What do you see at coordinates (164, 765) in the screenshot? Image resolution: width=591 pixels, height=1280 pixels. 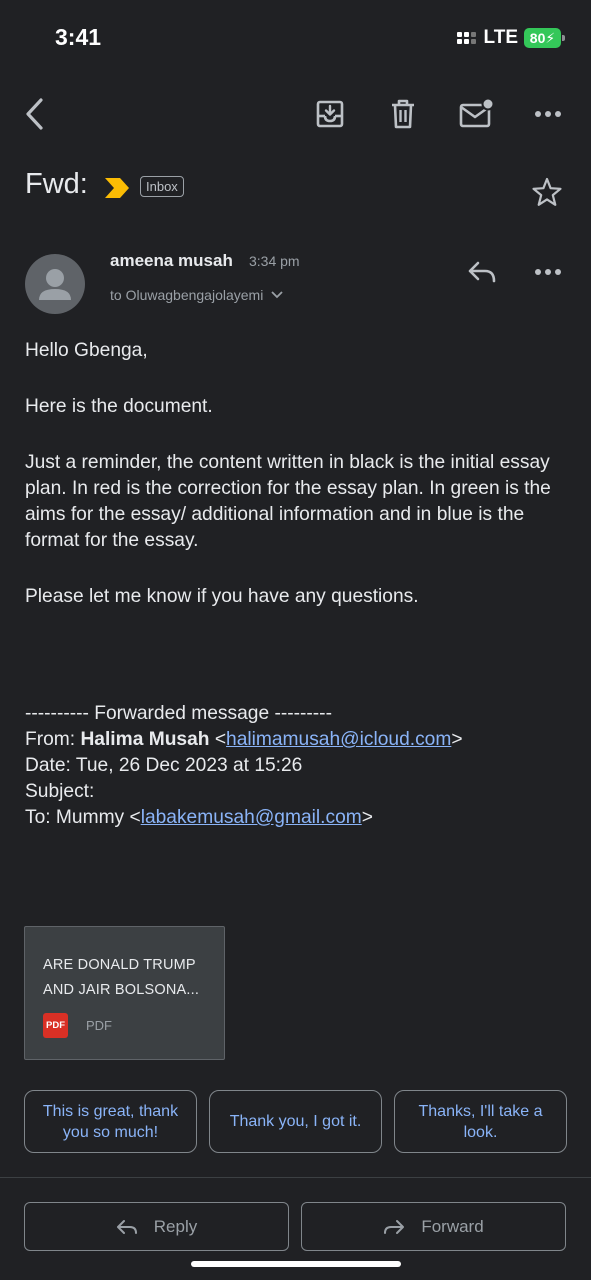 I see `forwarded-date: Date: Tue, 26 Dec 2023 at 15:26` at bounding box center [164, 765].